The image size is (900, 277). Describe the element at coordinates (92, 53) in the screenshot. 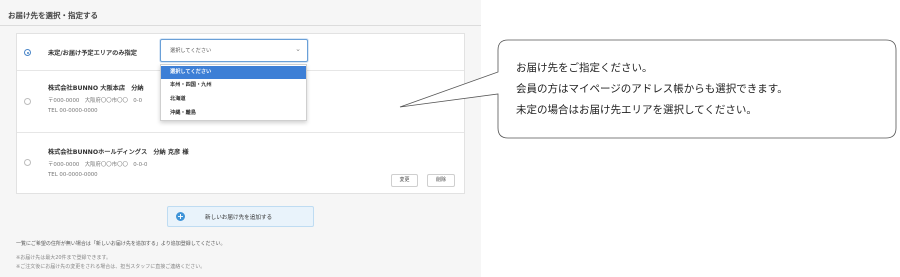

I see `undecided-label: 未定/お届け予定エリアのみ指定` at that location.